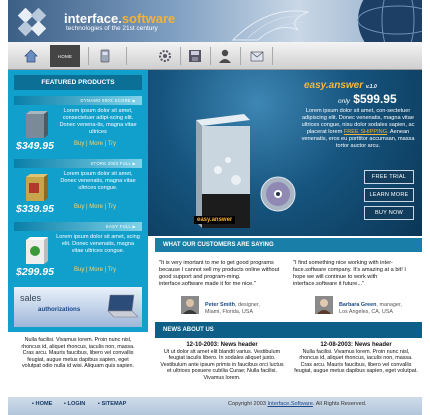 The height and width of the screenshot is (415, 430). What do you see at coordinates (278, 194) in the screenshot?
I see `cd-icon` at bounding box center [278, 194].